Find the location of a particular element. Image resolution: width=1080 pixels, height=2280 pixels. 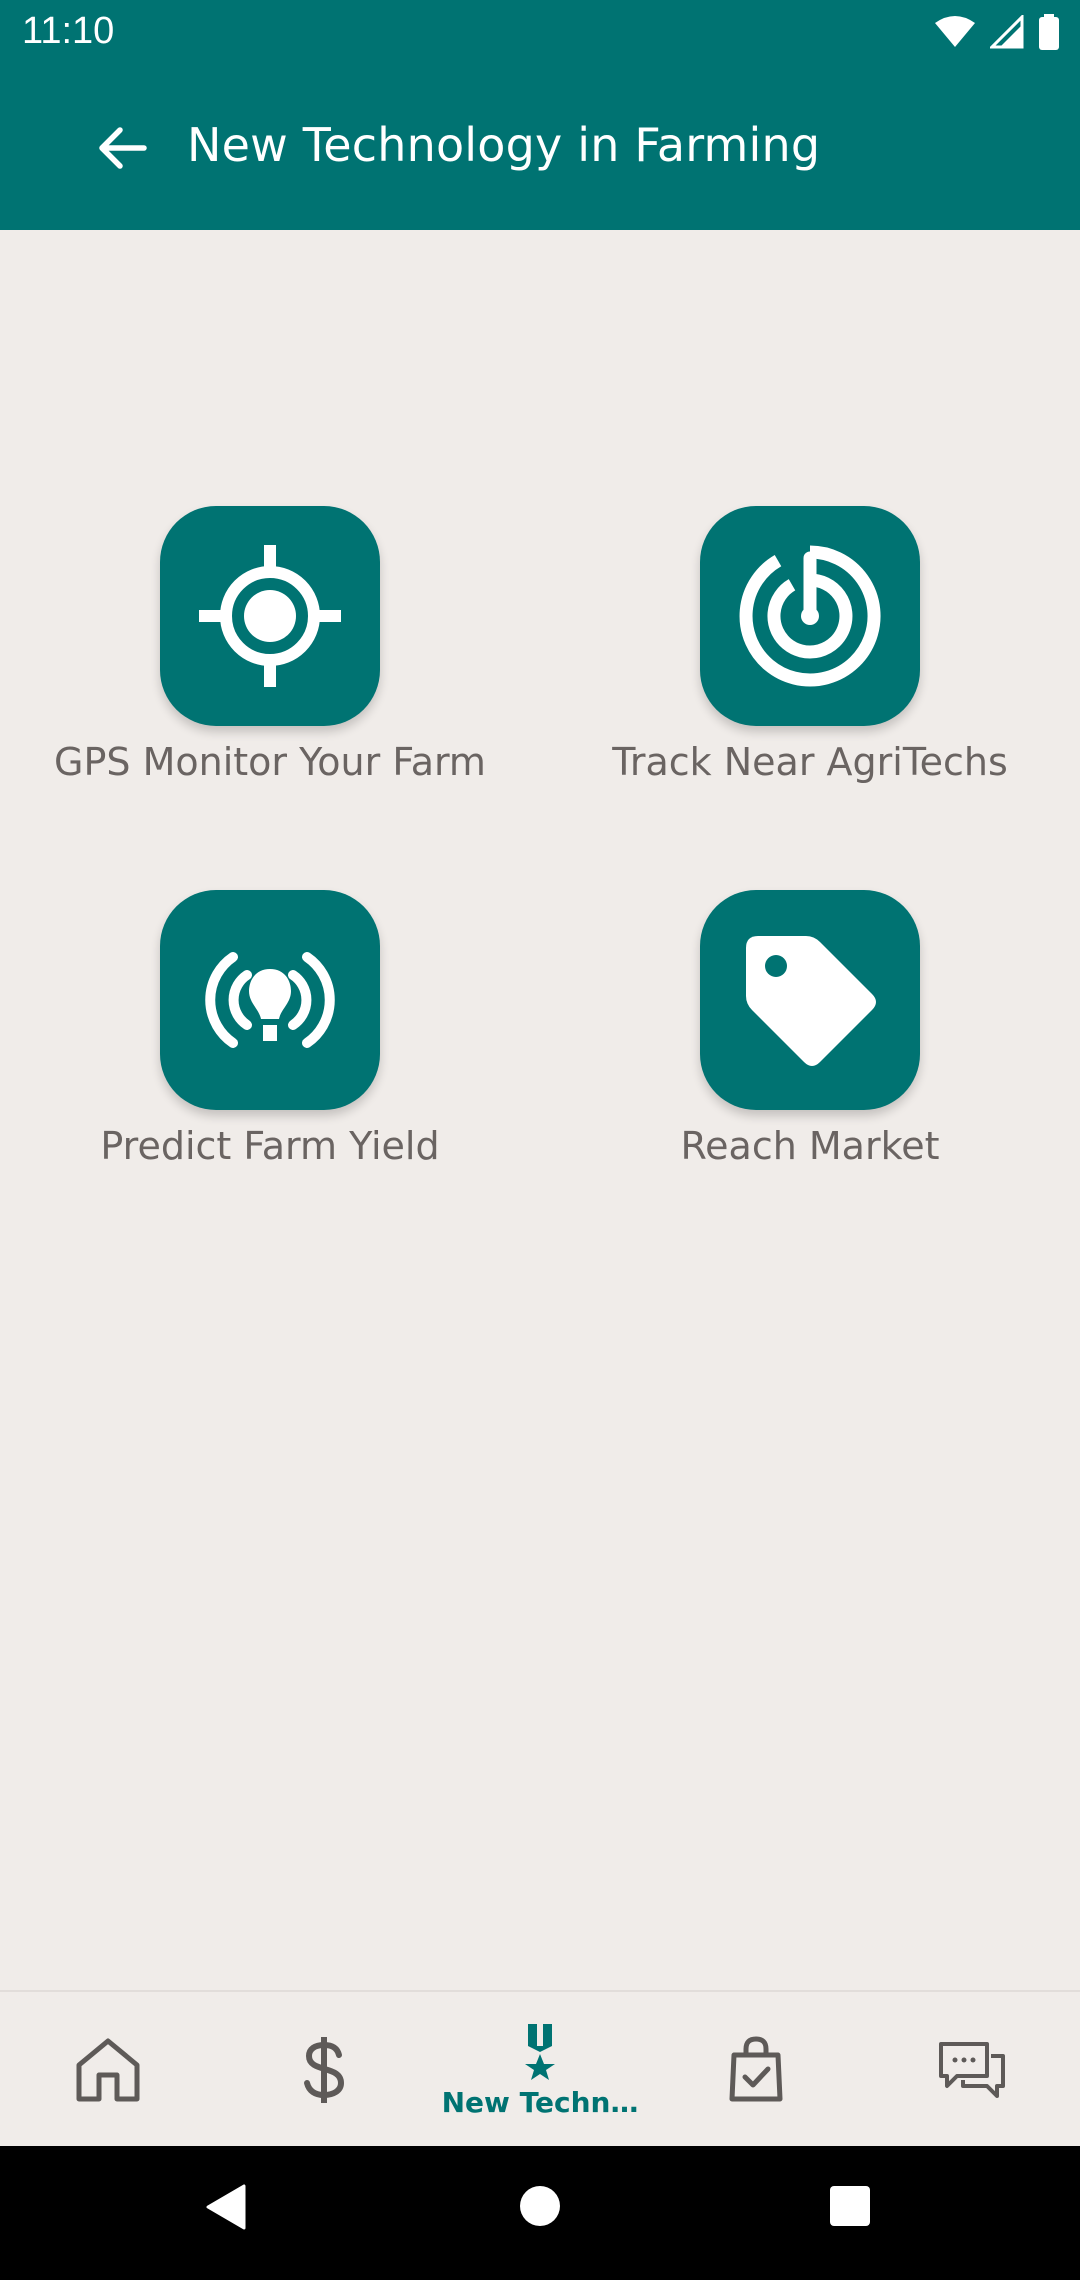

tile-label: Predict Farm Yield is located at coordinates (270, 1146).